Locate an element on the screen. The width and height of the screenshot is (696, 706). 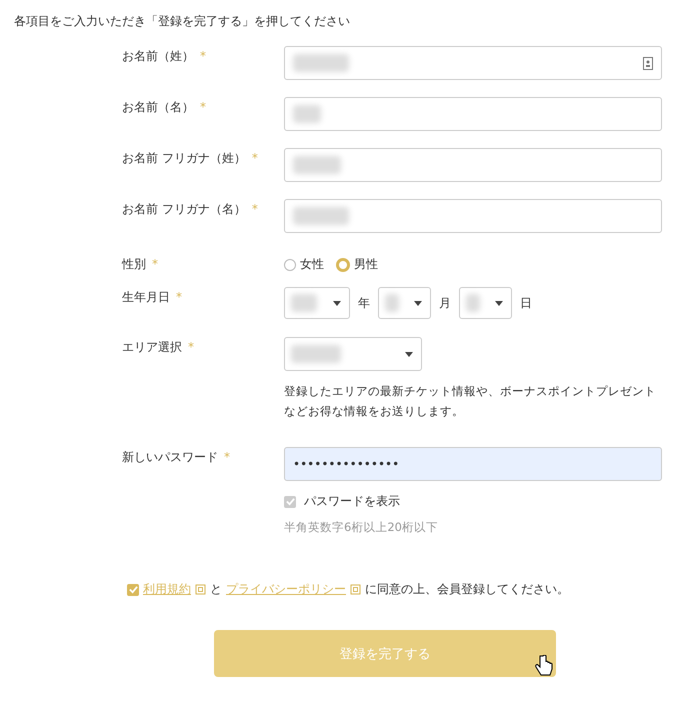
unit-label: 年 is located at coordinates (364, 303).